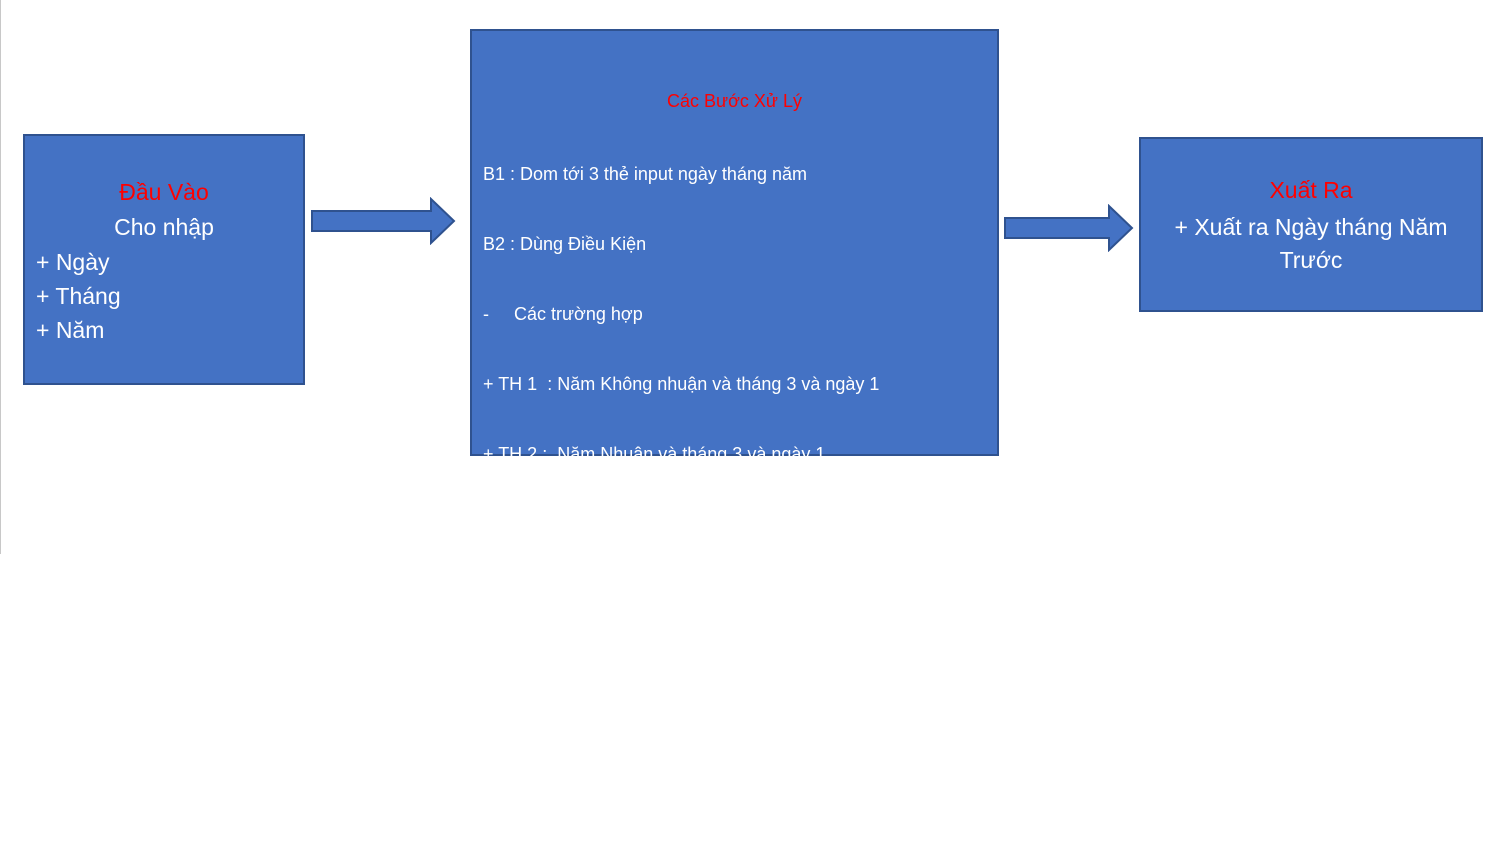 The width and height of the screenshot is (1490, 860). I want to click on input-title: Đầu Vào, so click(164, 192).